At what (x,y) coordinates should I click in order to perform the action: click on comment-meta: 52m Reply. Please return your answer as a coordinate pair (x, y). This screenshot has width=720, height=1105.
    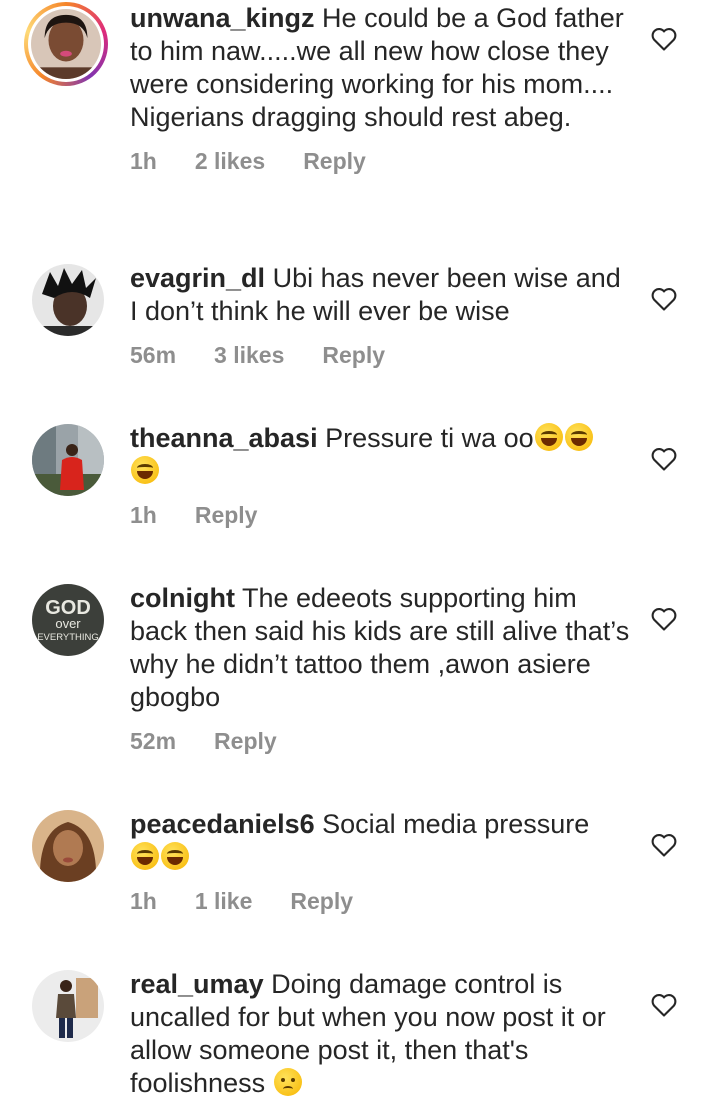
    Looking at the image, I should click on (380, 742).